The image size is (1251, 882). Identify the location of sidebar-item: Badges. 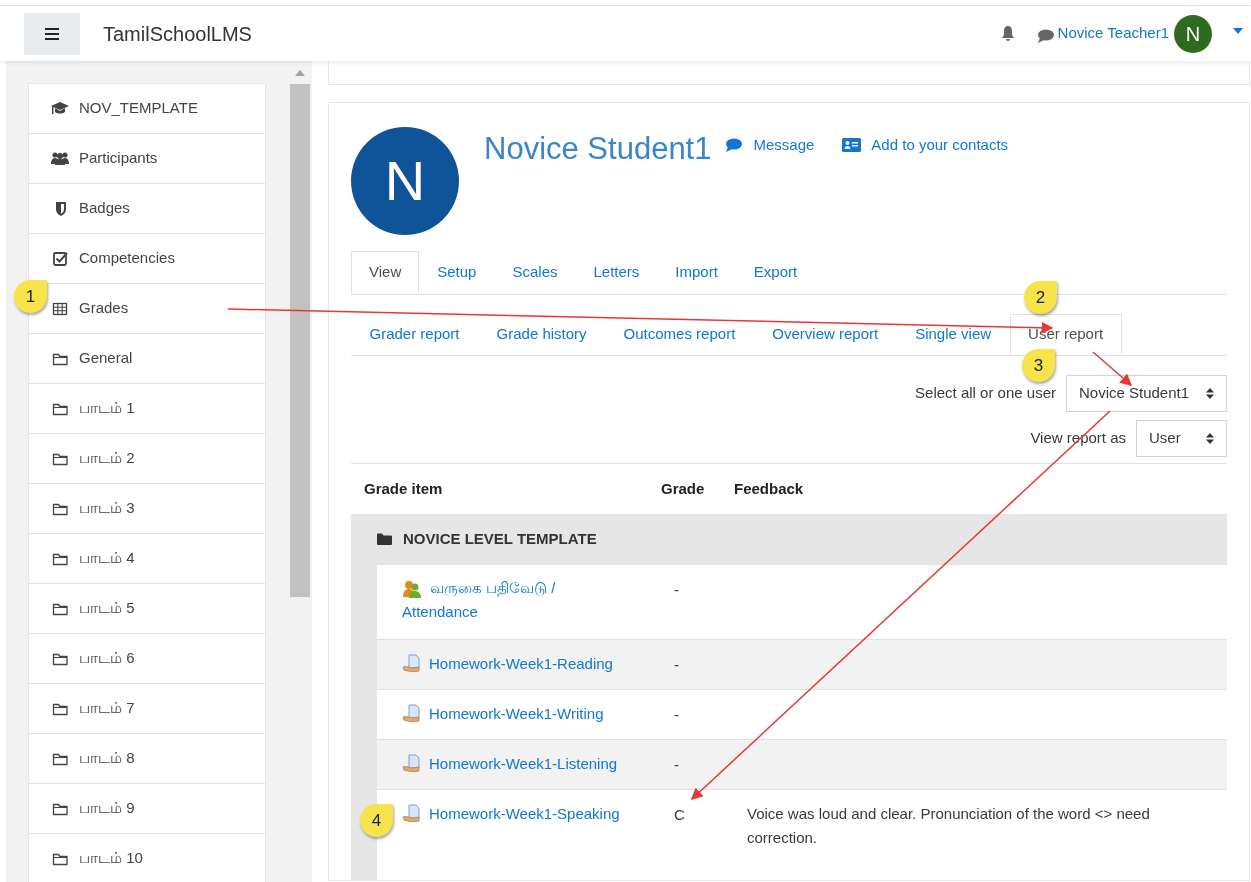
(147, 208).